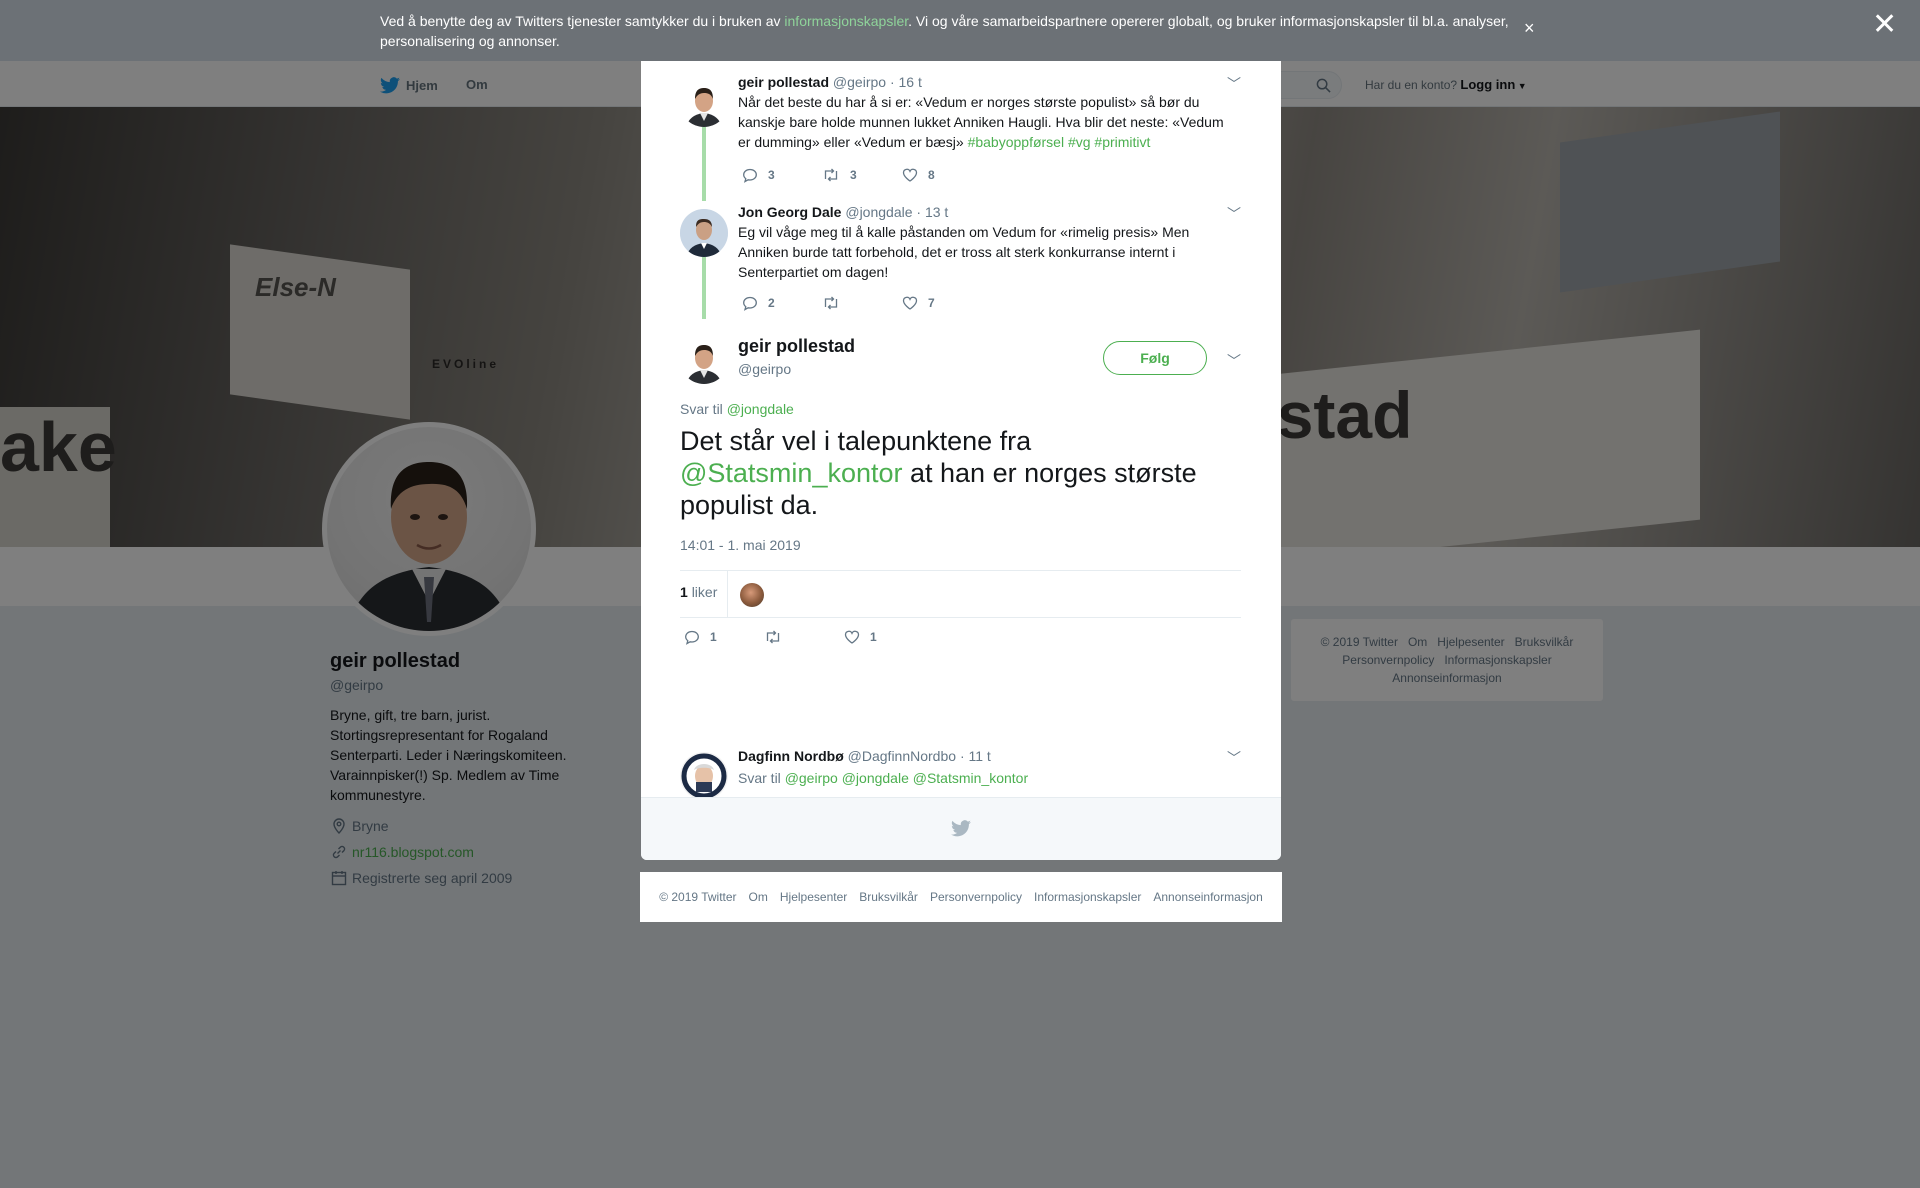 The height and width of the screenshot is (1188, 1920). Describe the element at coordinates (856, 441) in the screenshot. I see `main-tweet-text-before: Det står vel i talepunktene fra` at that location.